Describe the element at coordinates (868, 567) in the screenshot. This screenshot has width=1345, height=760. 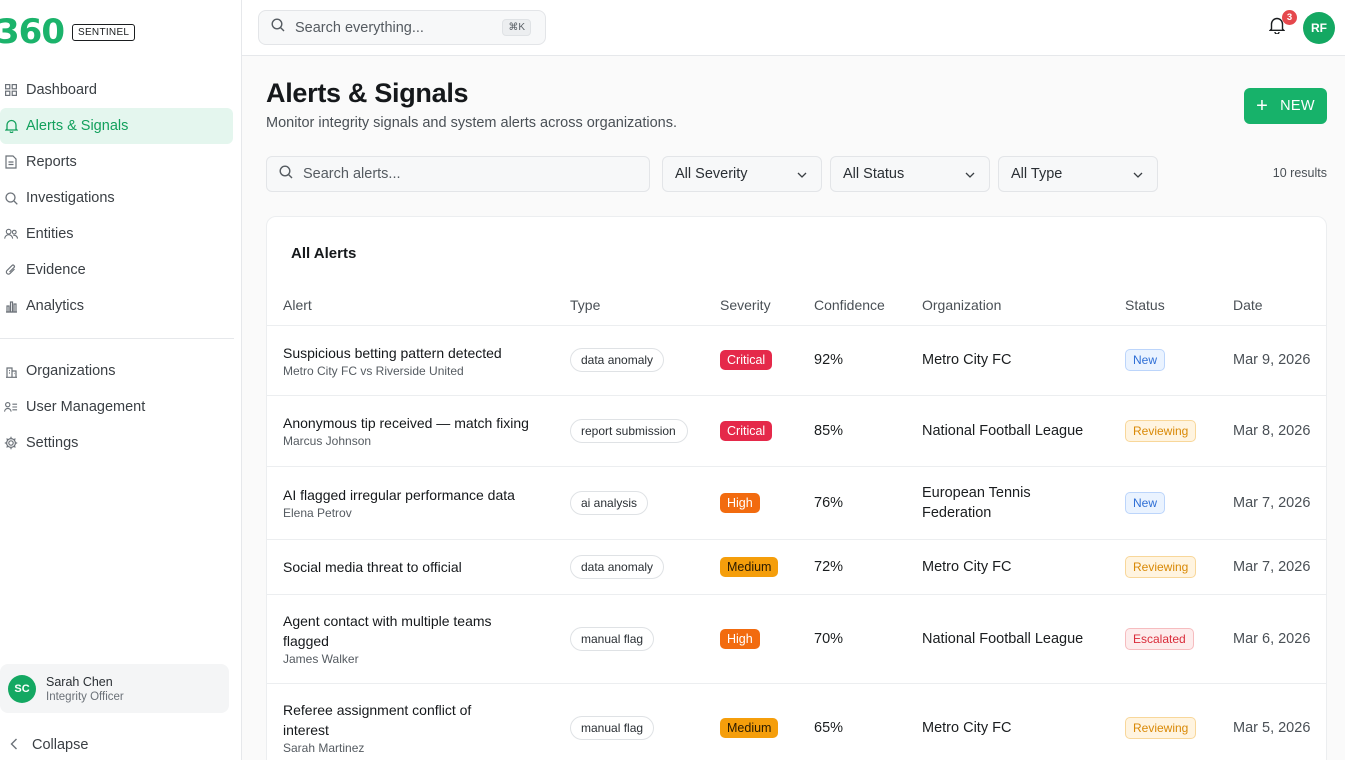
I see `confidence-cell: 72%` at that location.